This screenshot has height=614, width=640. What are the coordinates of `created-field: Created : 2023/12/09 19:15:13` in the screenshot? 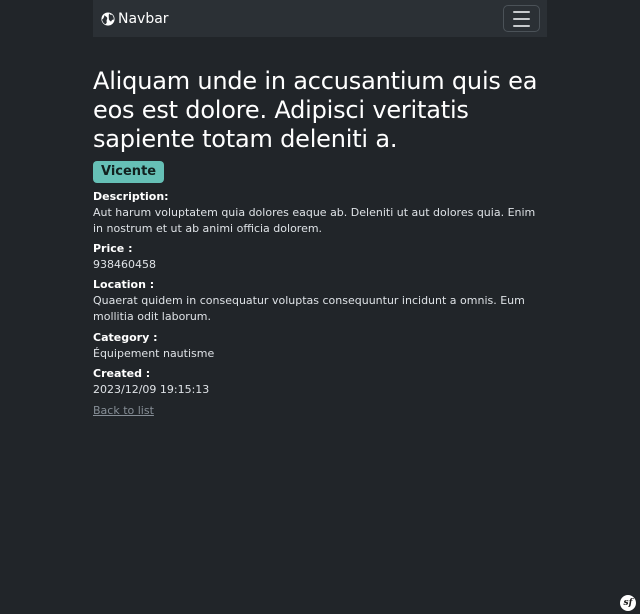 It's located at (320, 382).